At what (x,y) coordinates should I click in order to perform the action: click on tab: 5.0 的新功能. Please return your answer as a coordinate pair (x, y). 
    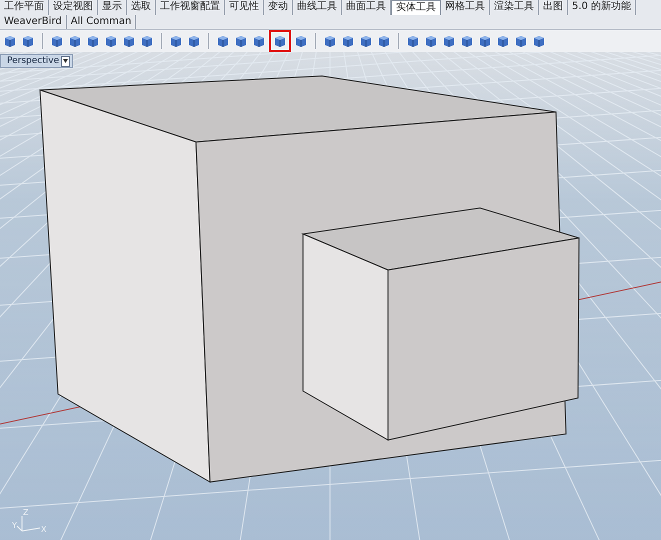
    Looking at the image, I should click on (602, 7).